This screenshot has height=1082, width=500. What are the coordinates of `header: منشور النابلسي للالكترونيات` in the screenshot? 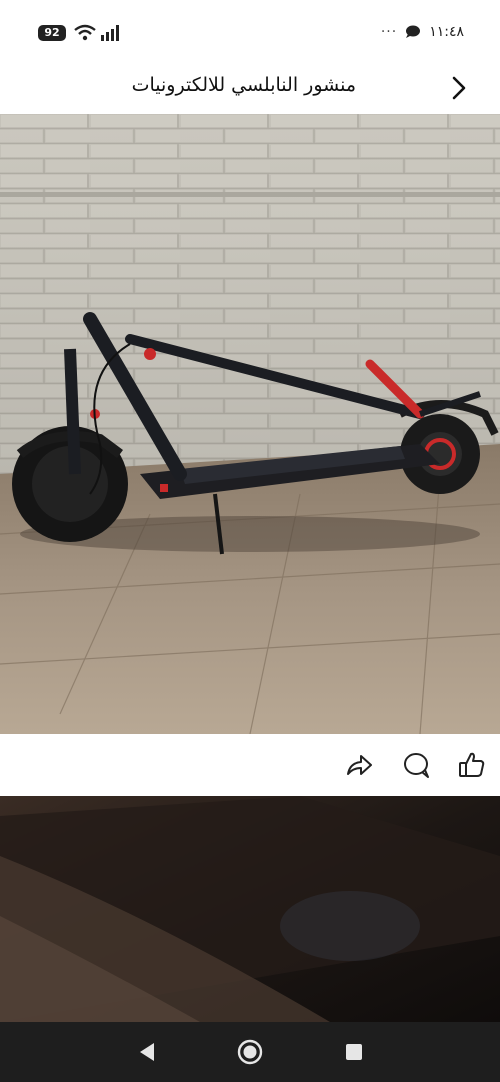 It's located at (250, 89).